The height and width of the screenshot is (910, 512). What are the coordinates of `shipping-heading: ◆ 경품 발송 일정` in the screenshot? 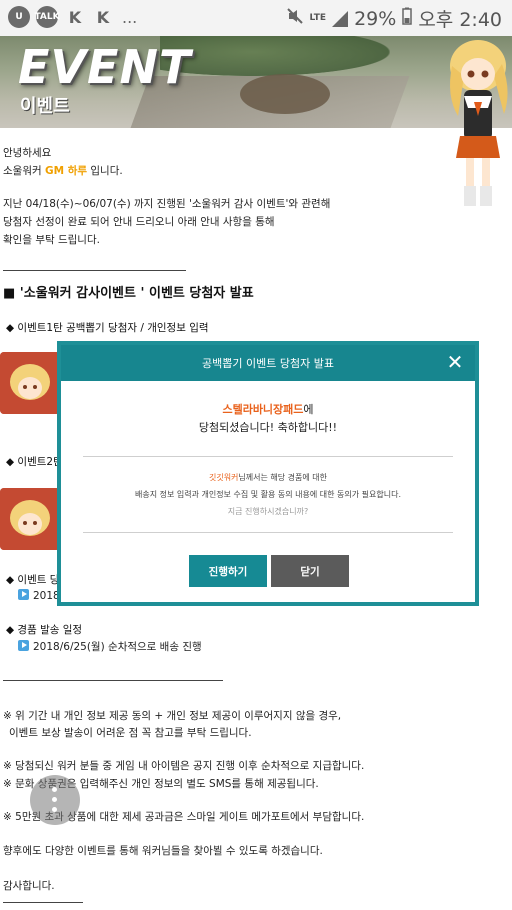 It's located at (44, 630).